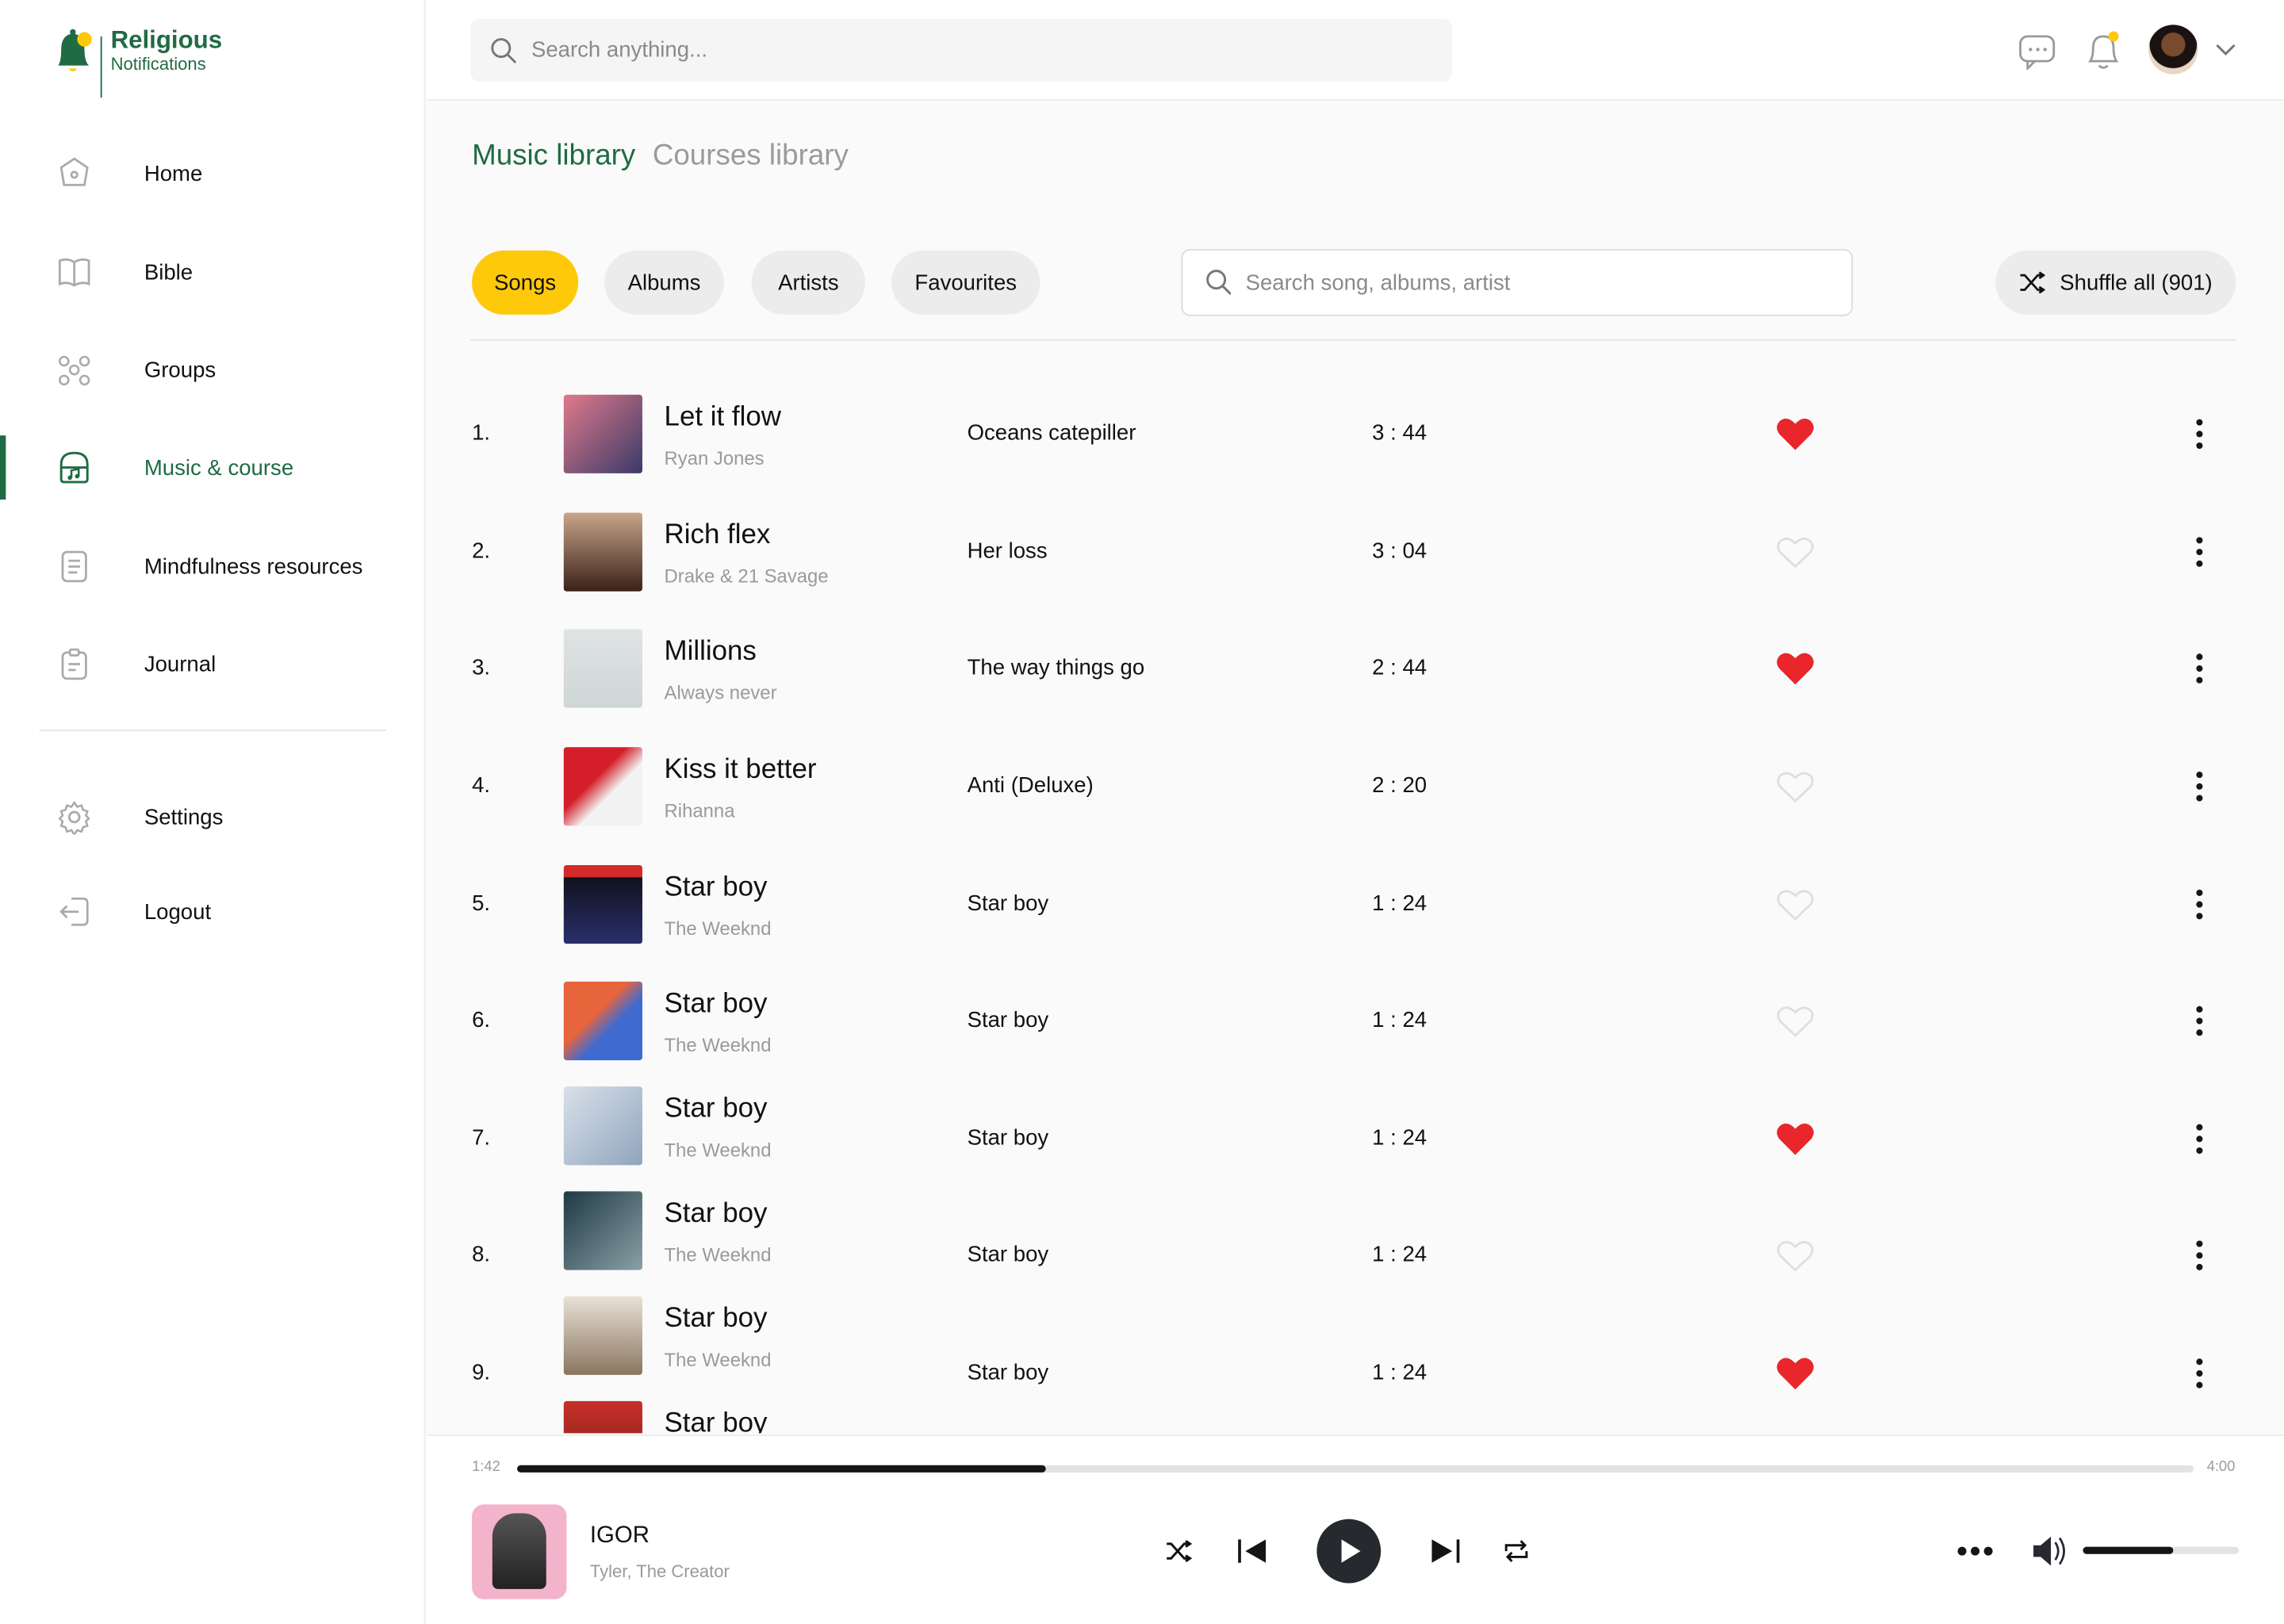  I want to click on sidebar-item-settings: Settings, so click(212, 817).